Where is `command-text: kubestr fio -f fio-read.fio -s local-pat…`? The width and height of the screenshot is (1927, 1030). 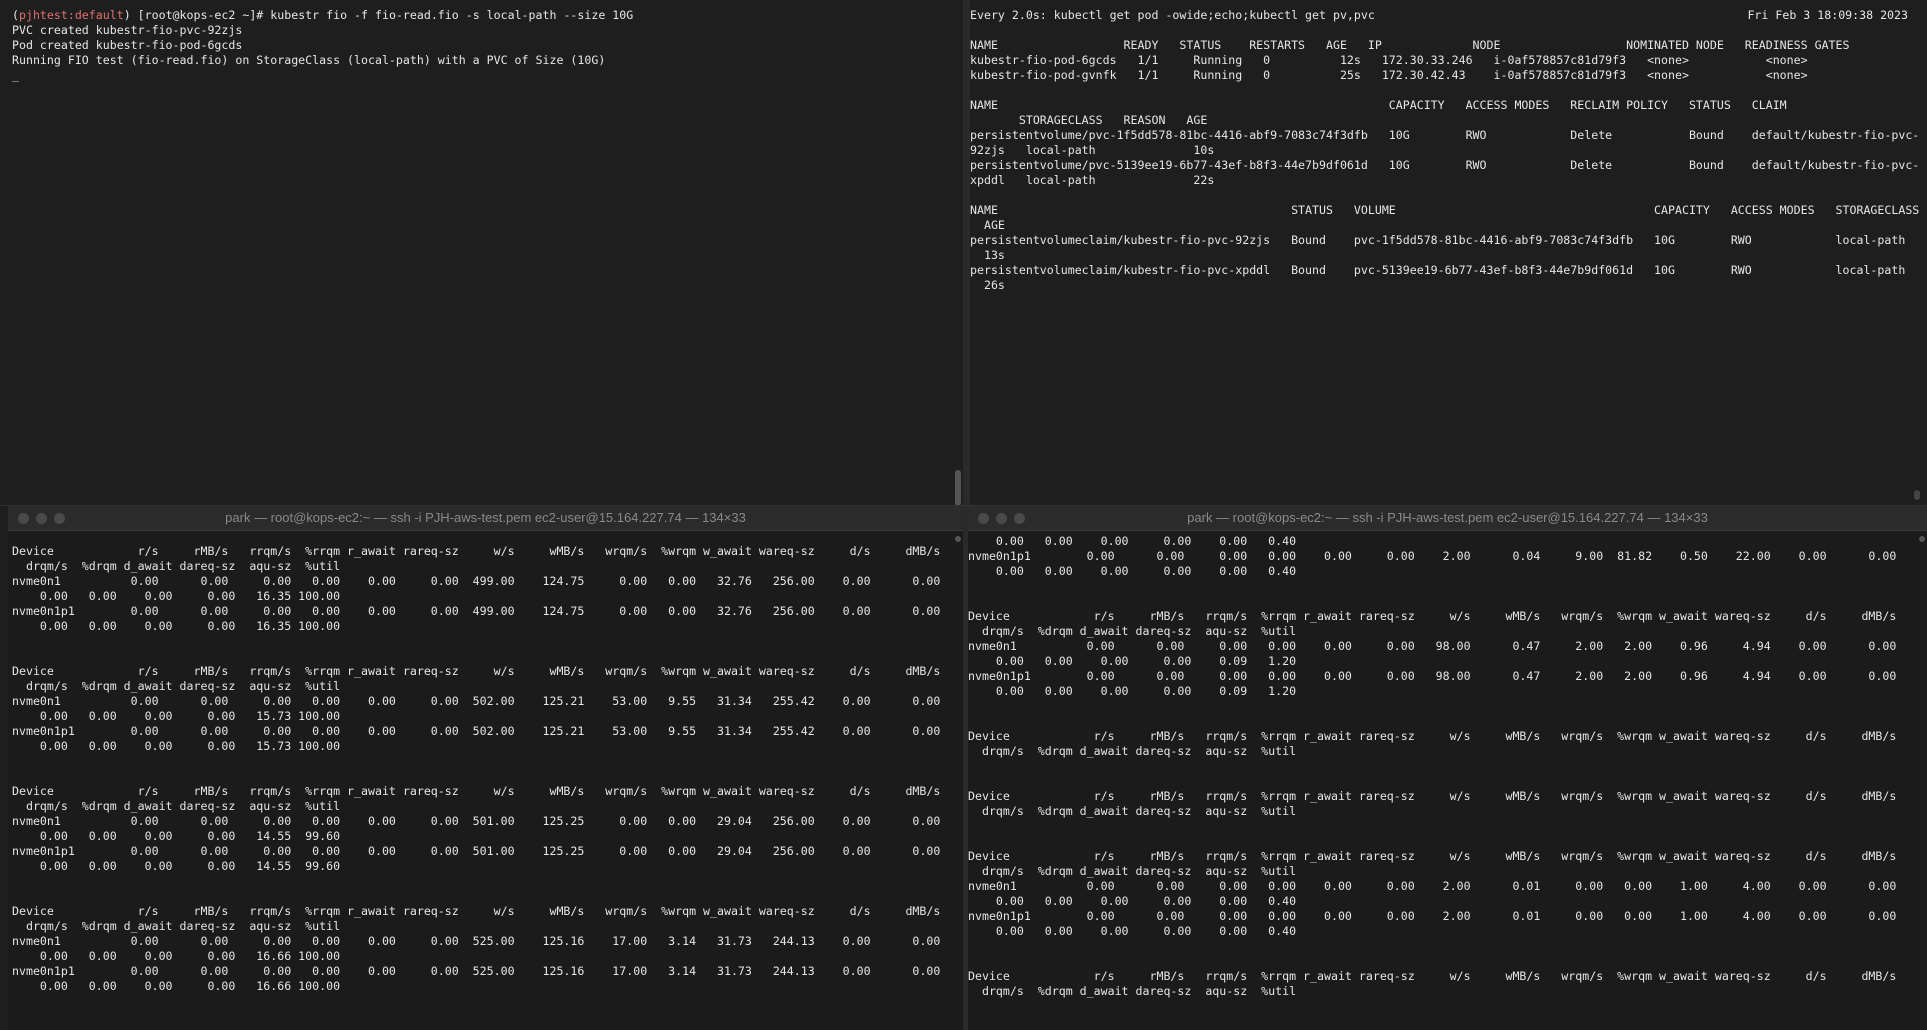 command-text: kubestr fio -f fio-read.fio -s local-pat… is located at coordinates (452, 15).